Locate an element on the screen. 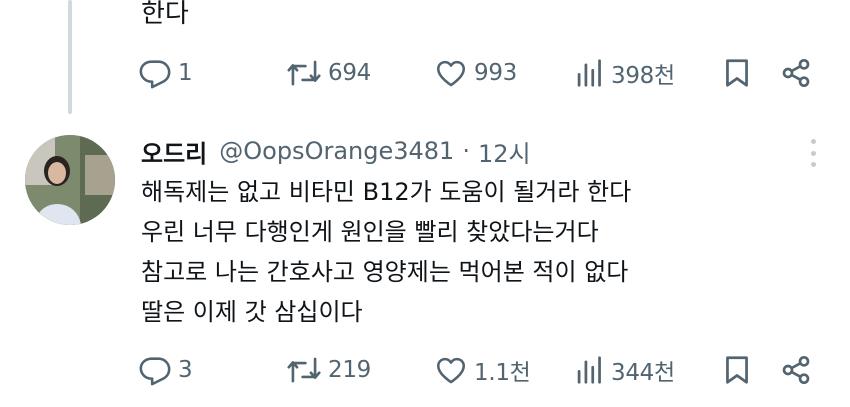 This screenshot has width=850, height=407. like-count: 1.1천 is located at coordinates (502, 373).